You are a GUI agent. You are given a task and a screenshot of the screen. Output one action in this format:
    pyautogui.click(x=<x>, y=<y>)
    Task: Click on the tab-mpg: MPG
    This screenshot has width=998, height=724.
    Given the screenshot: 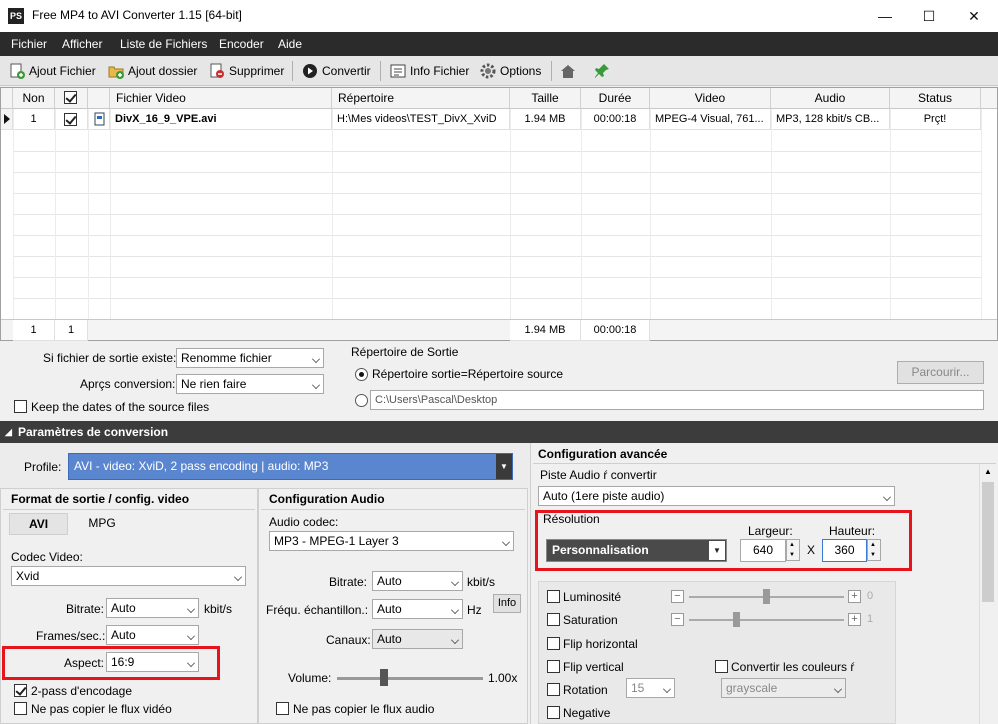 What is the action you would take?
    pyautogui.click(x=102, y=524)
    